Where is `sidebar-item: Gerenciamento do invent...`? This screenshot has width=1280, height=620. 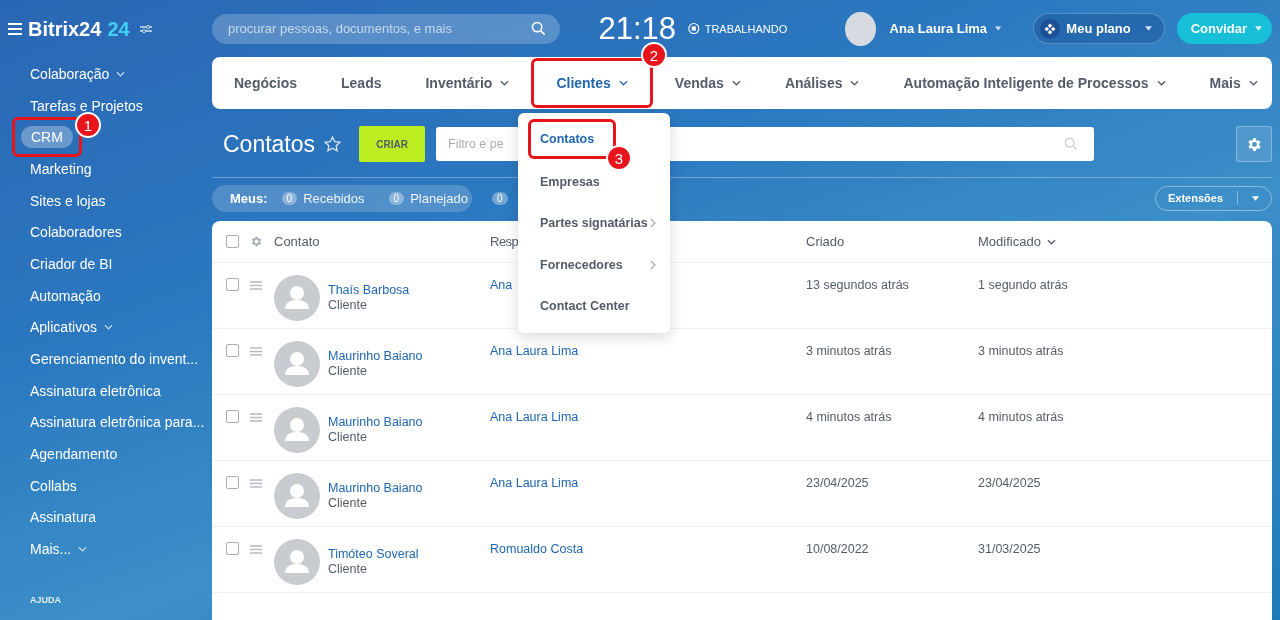
sidebar-item: Gerenciamento do invent... is located at coordinates (114, 359).